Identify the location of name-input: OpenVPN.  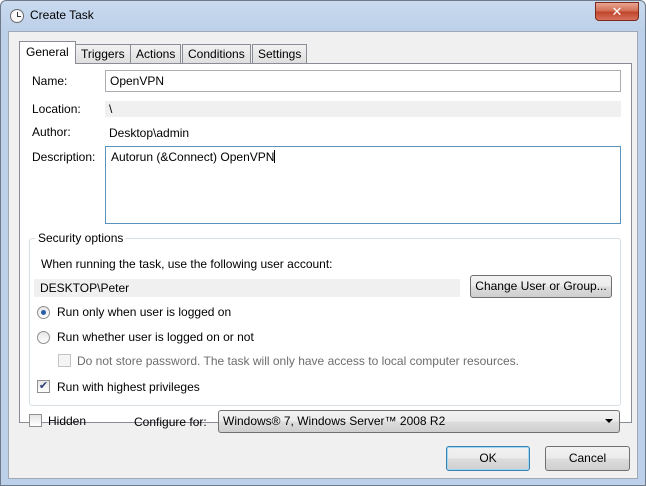
(363, 81).